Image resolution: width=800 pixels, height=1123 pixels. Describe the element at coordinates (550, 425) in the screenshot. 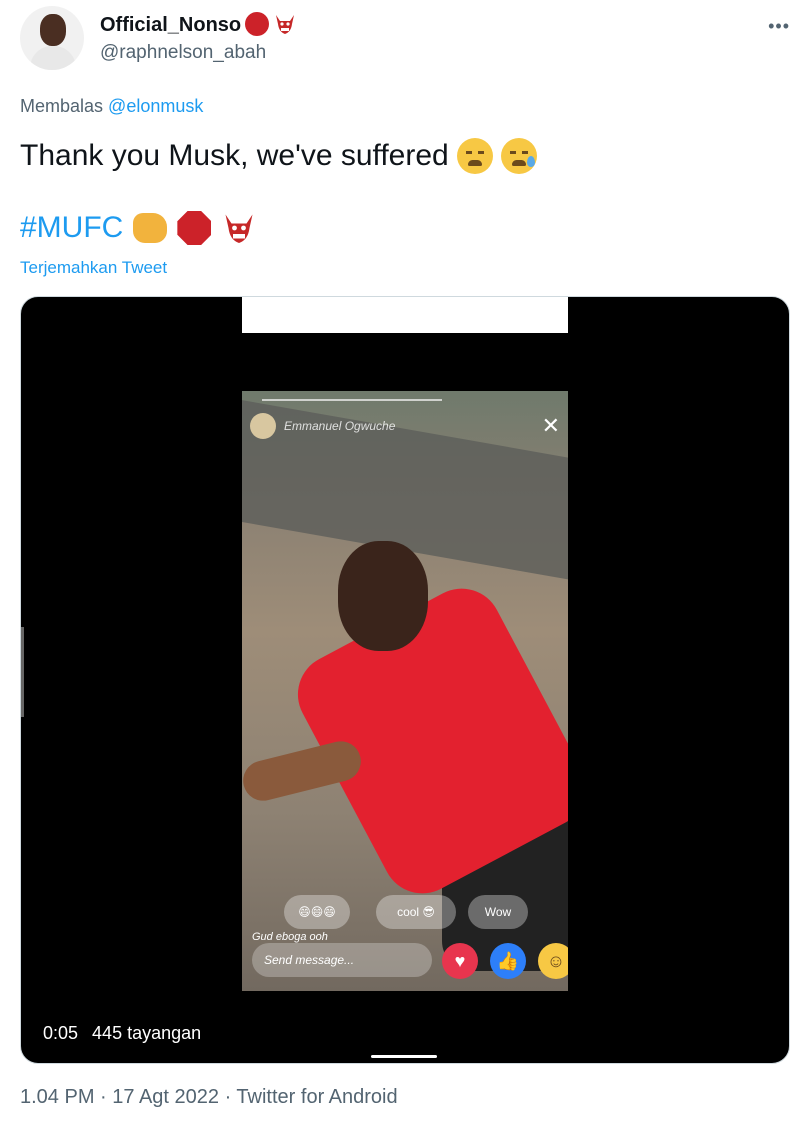

I see `close-icon: ✕` at that location.